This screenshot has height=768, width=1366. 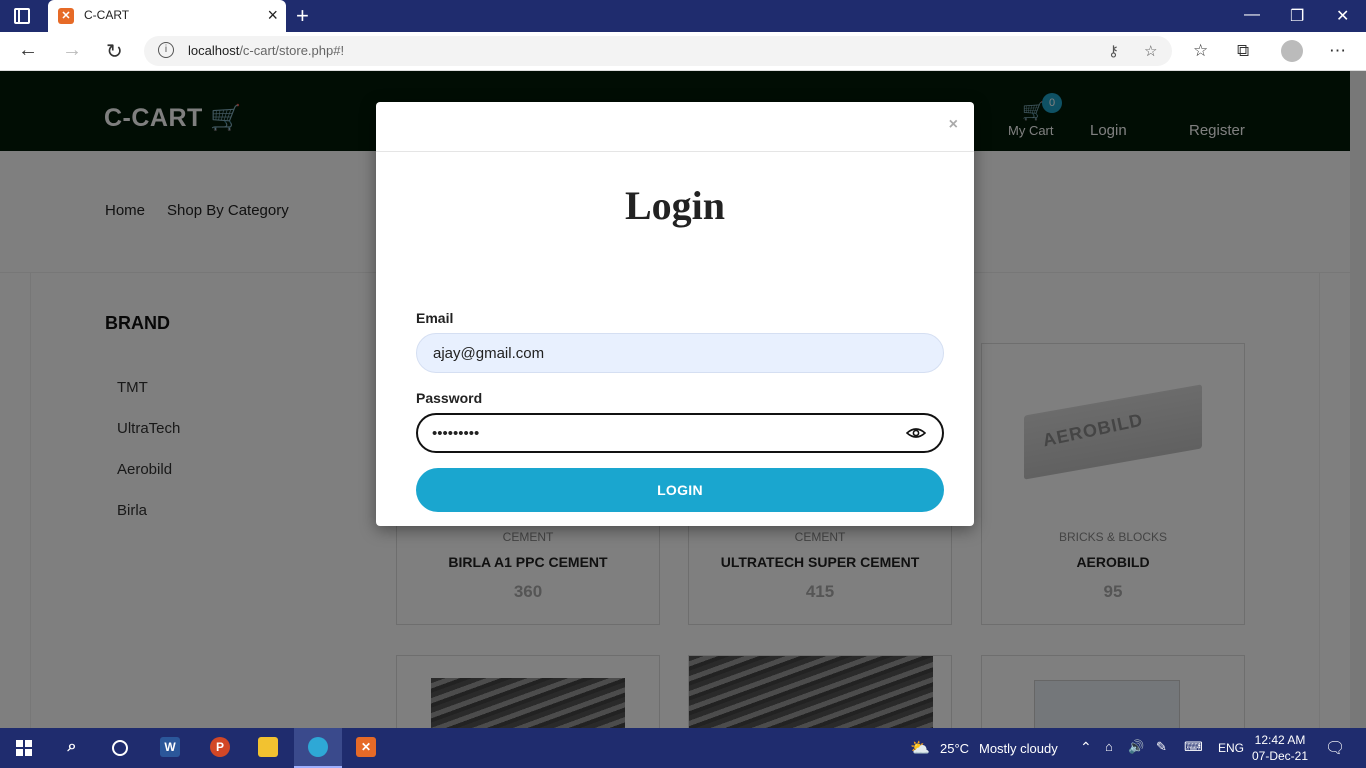 What do you see at coordinates (1335, 748) in the screenshot?
I see `notification-icon: 🗨` at bounding box center [1335, 748].